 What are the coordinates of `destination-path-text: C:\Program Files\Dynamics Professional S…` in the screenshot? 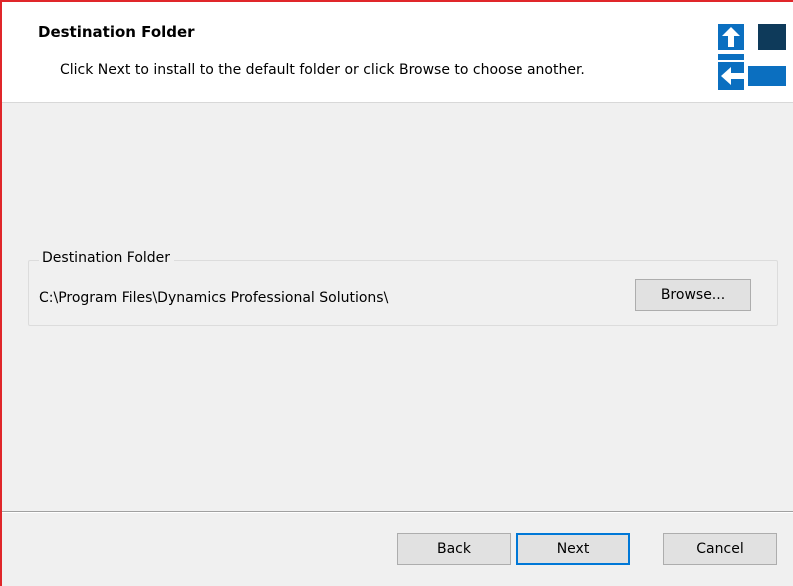 It's located at (214, 298).